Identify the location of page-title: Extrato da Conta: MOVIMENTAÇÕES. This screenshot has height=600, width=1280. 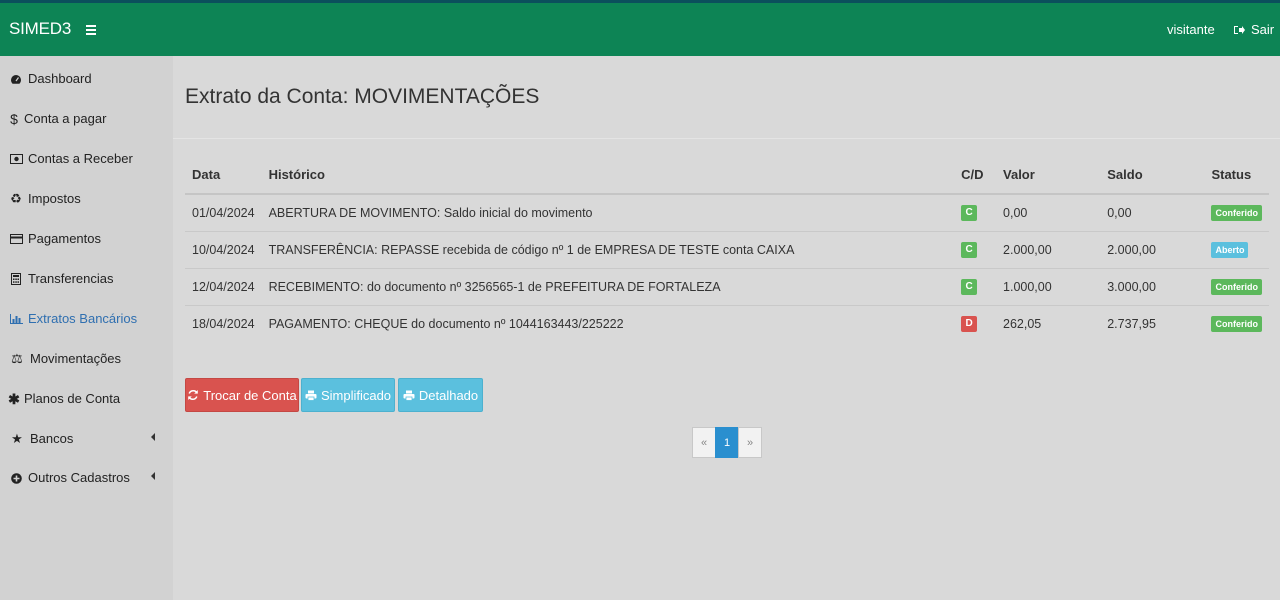
(362, 96).